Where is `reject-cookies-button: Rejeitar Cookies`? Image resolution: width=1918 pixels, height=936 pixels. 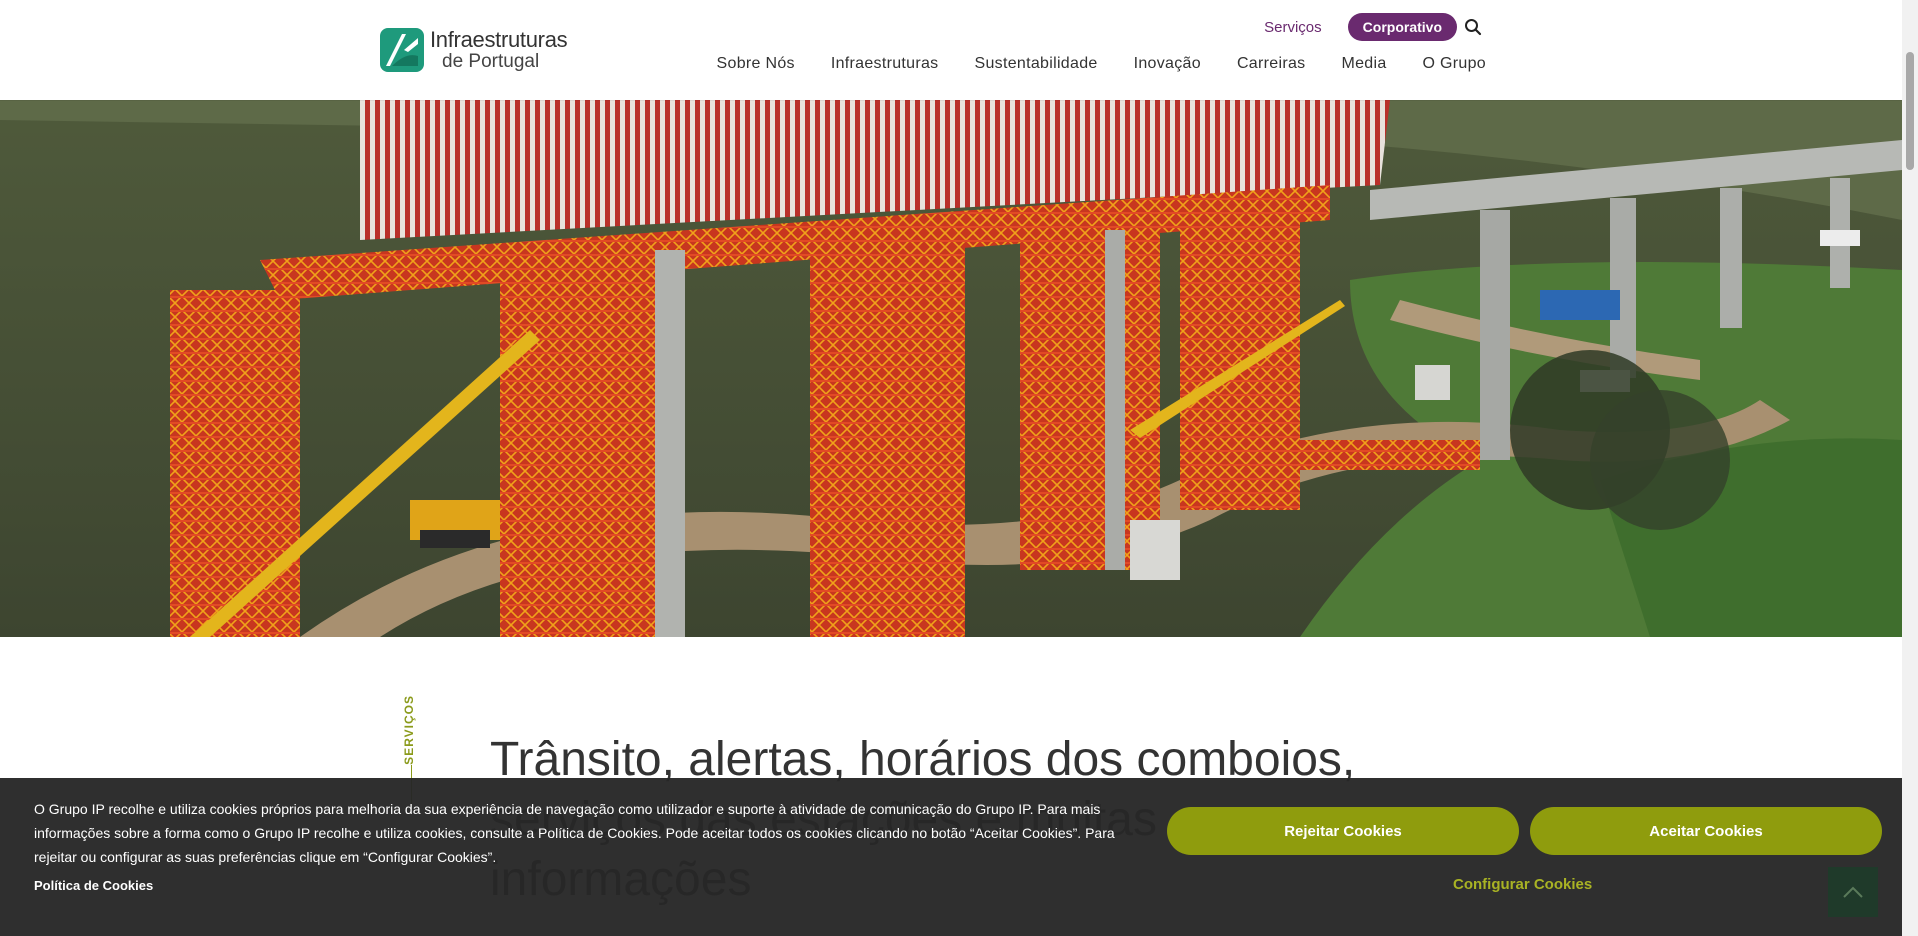 reject-cookies-button: Rejeitar Cookies is located at coordinates (1343, 831).